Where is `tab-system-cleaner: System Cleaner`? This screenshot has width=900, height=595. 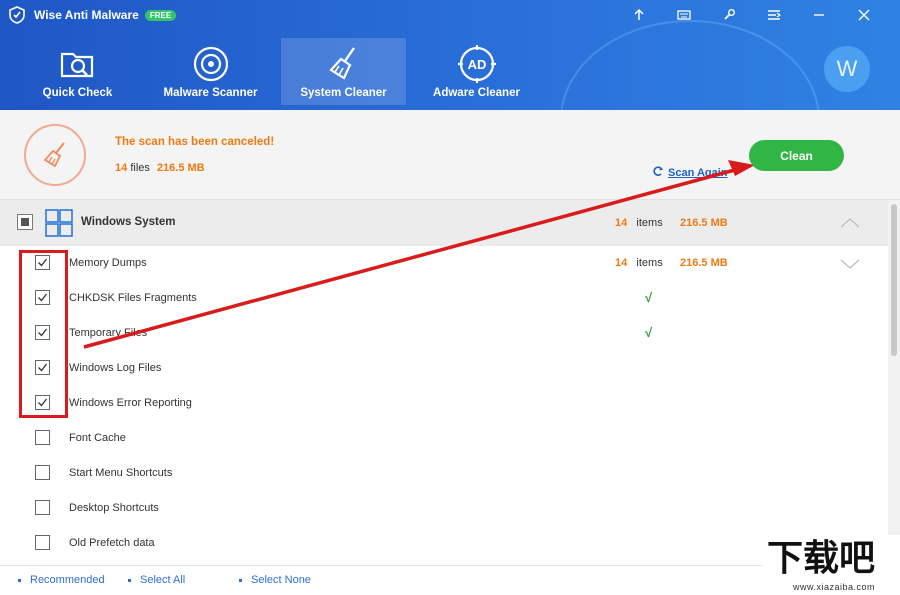
tab-system-cleaner: System Cleaner is located at coordinates (343, 71).